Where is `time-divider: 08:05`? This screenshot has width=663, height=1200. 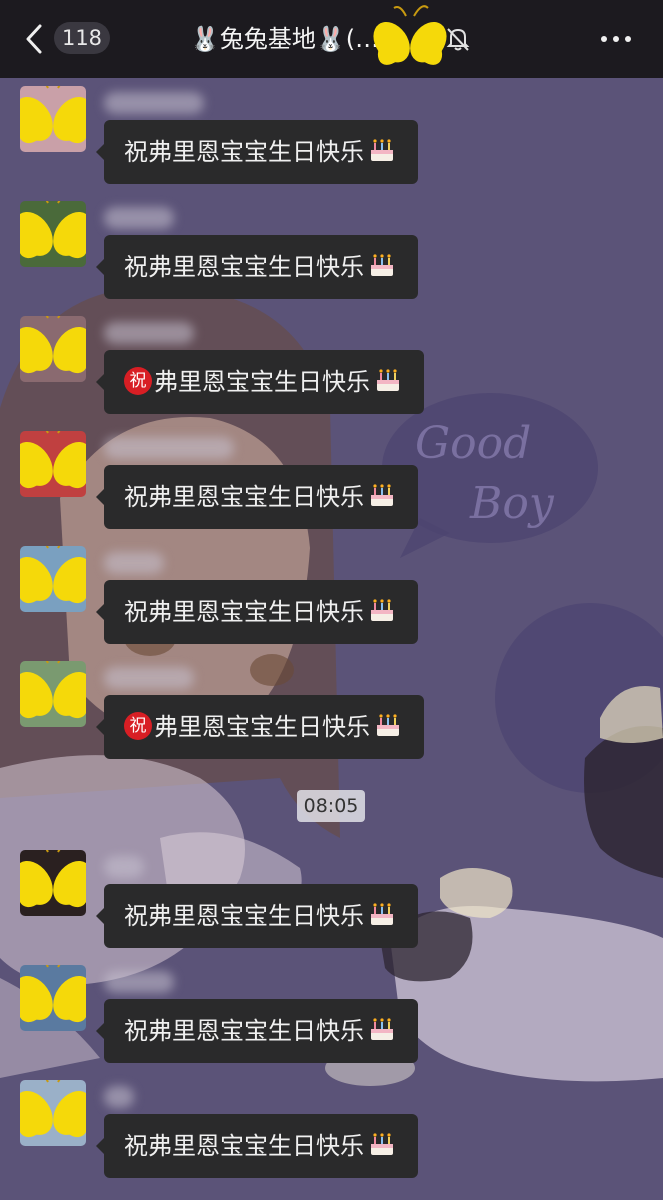 time-divider: 08:05 is located at coordinates (331, 806).